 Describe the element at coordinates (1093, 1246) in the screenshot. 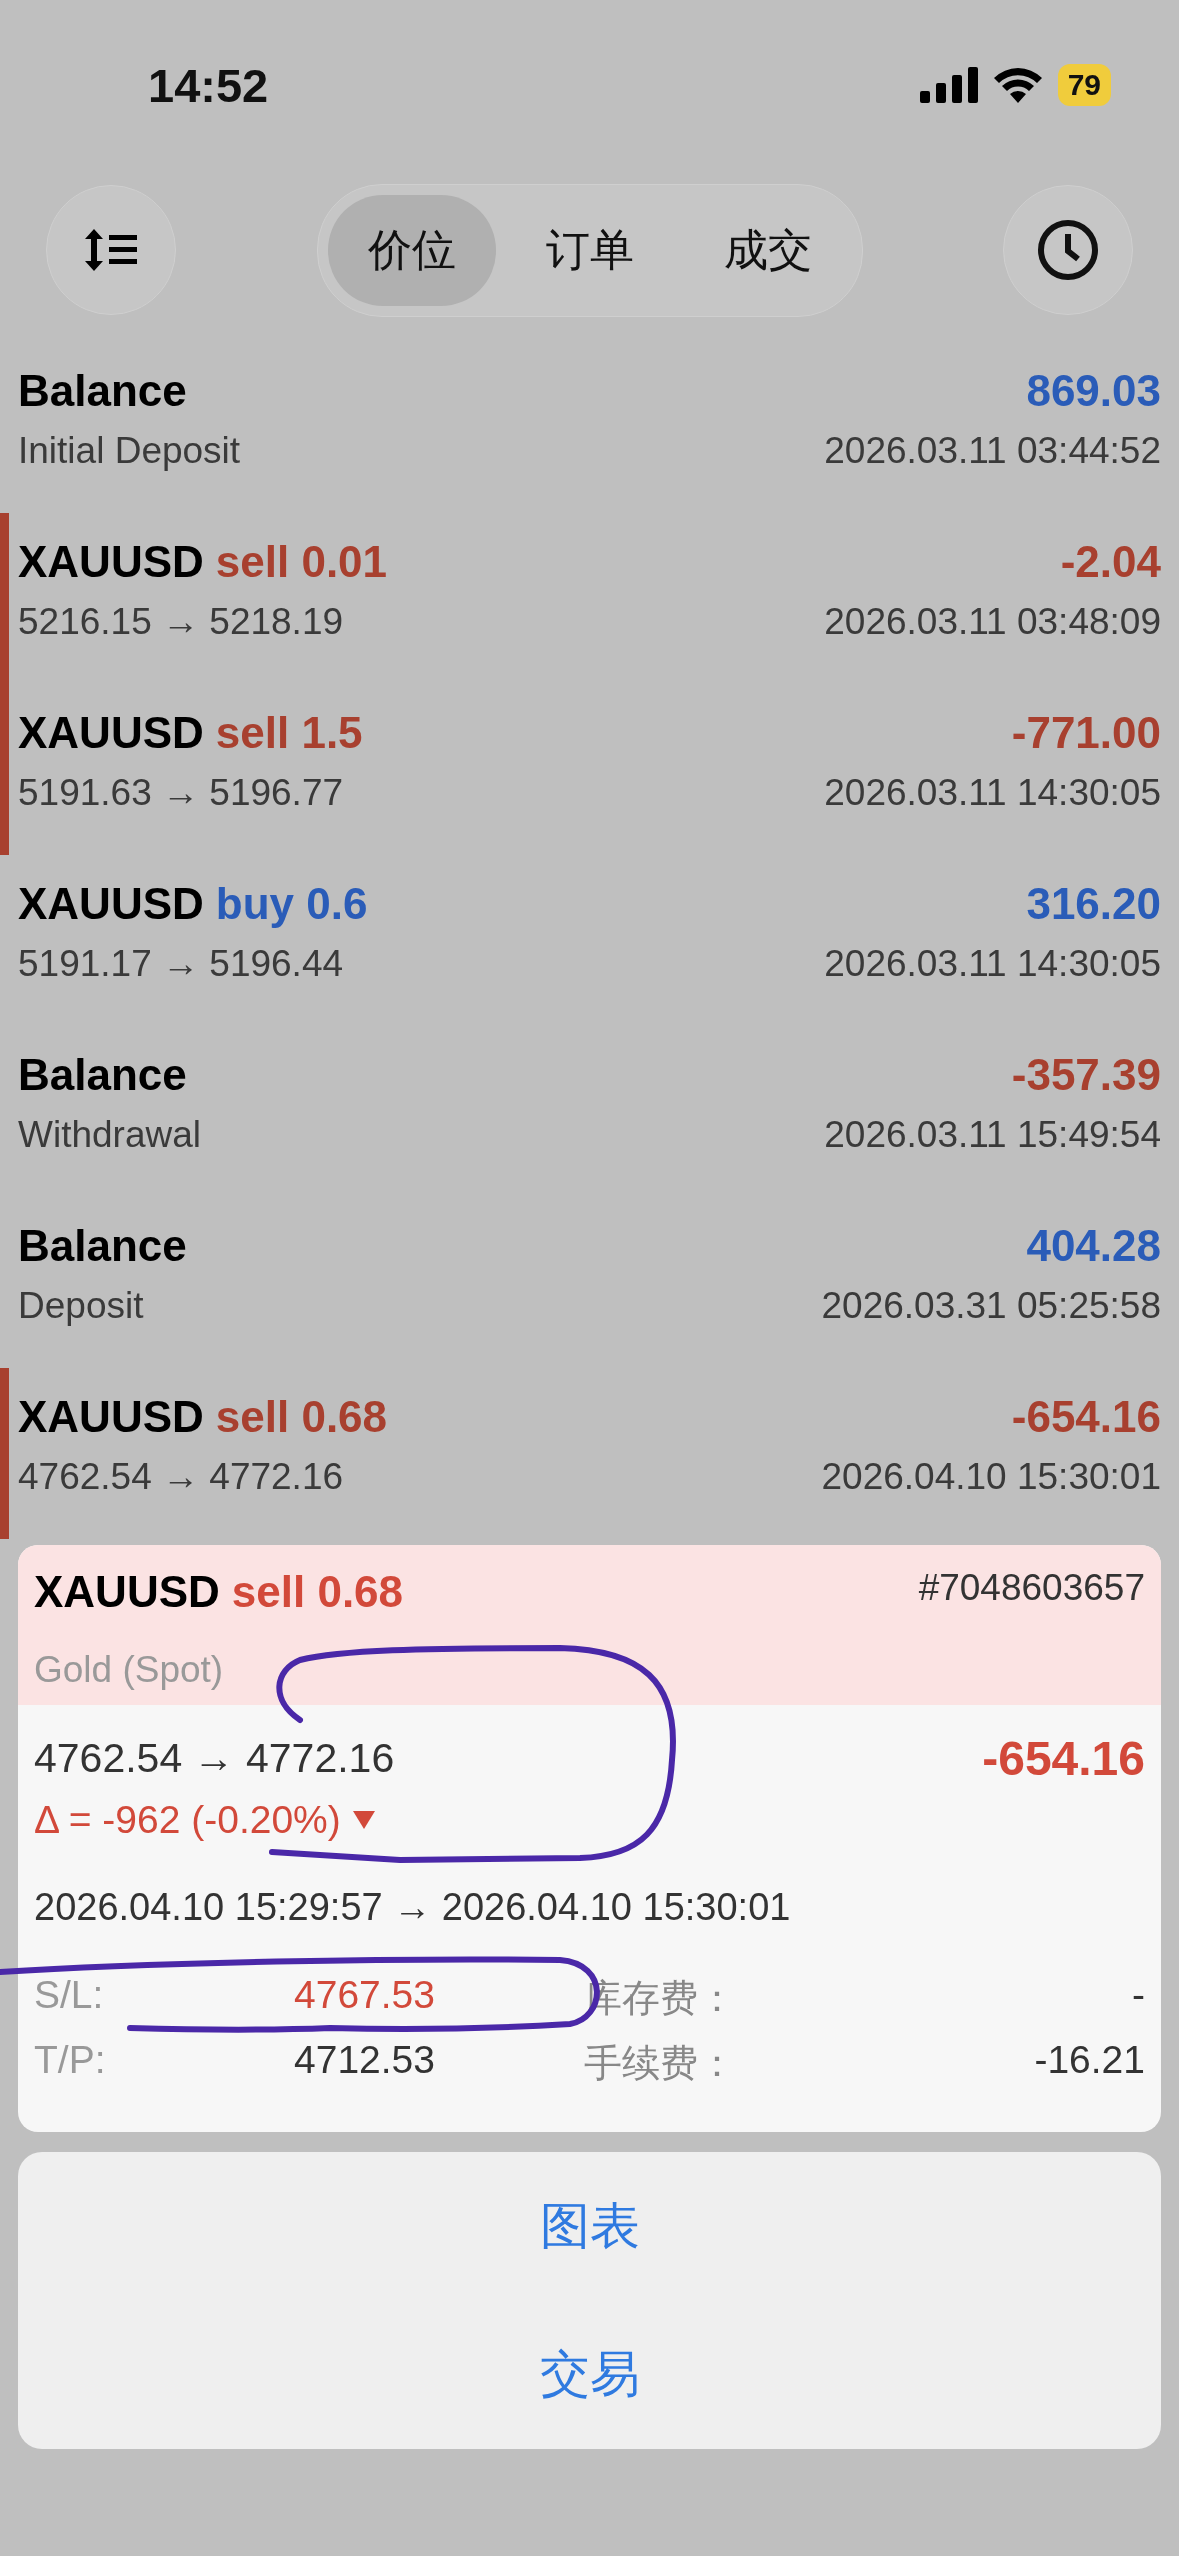

I see `deal-amount: 404.28` at that location.